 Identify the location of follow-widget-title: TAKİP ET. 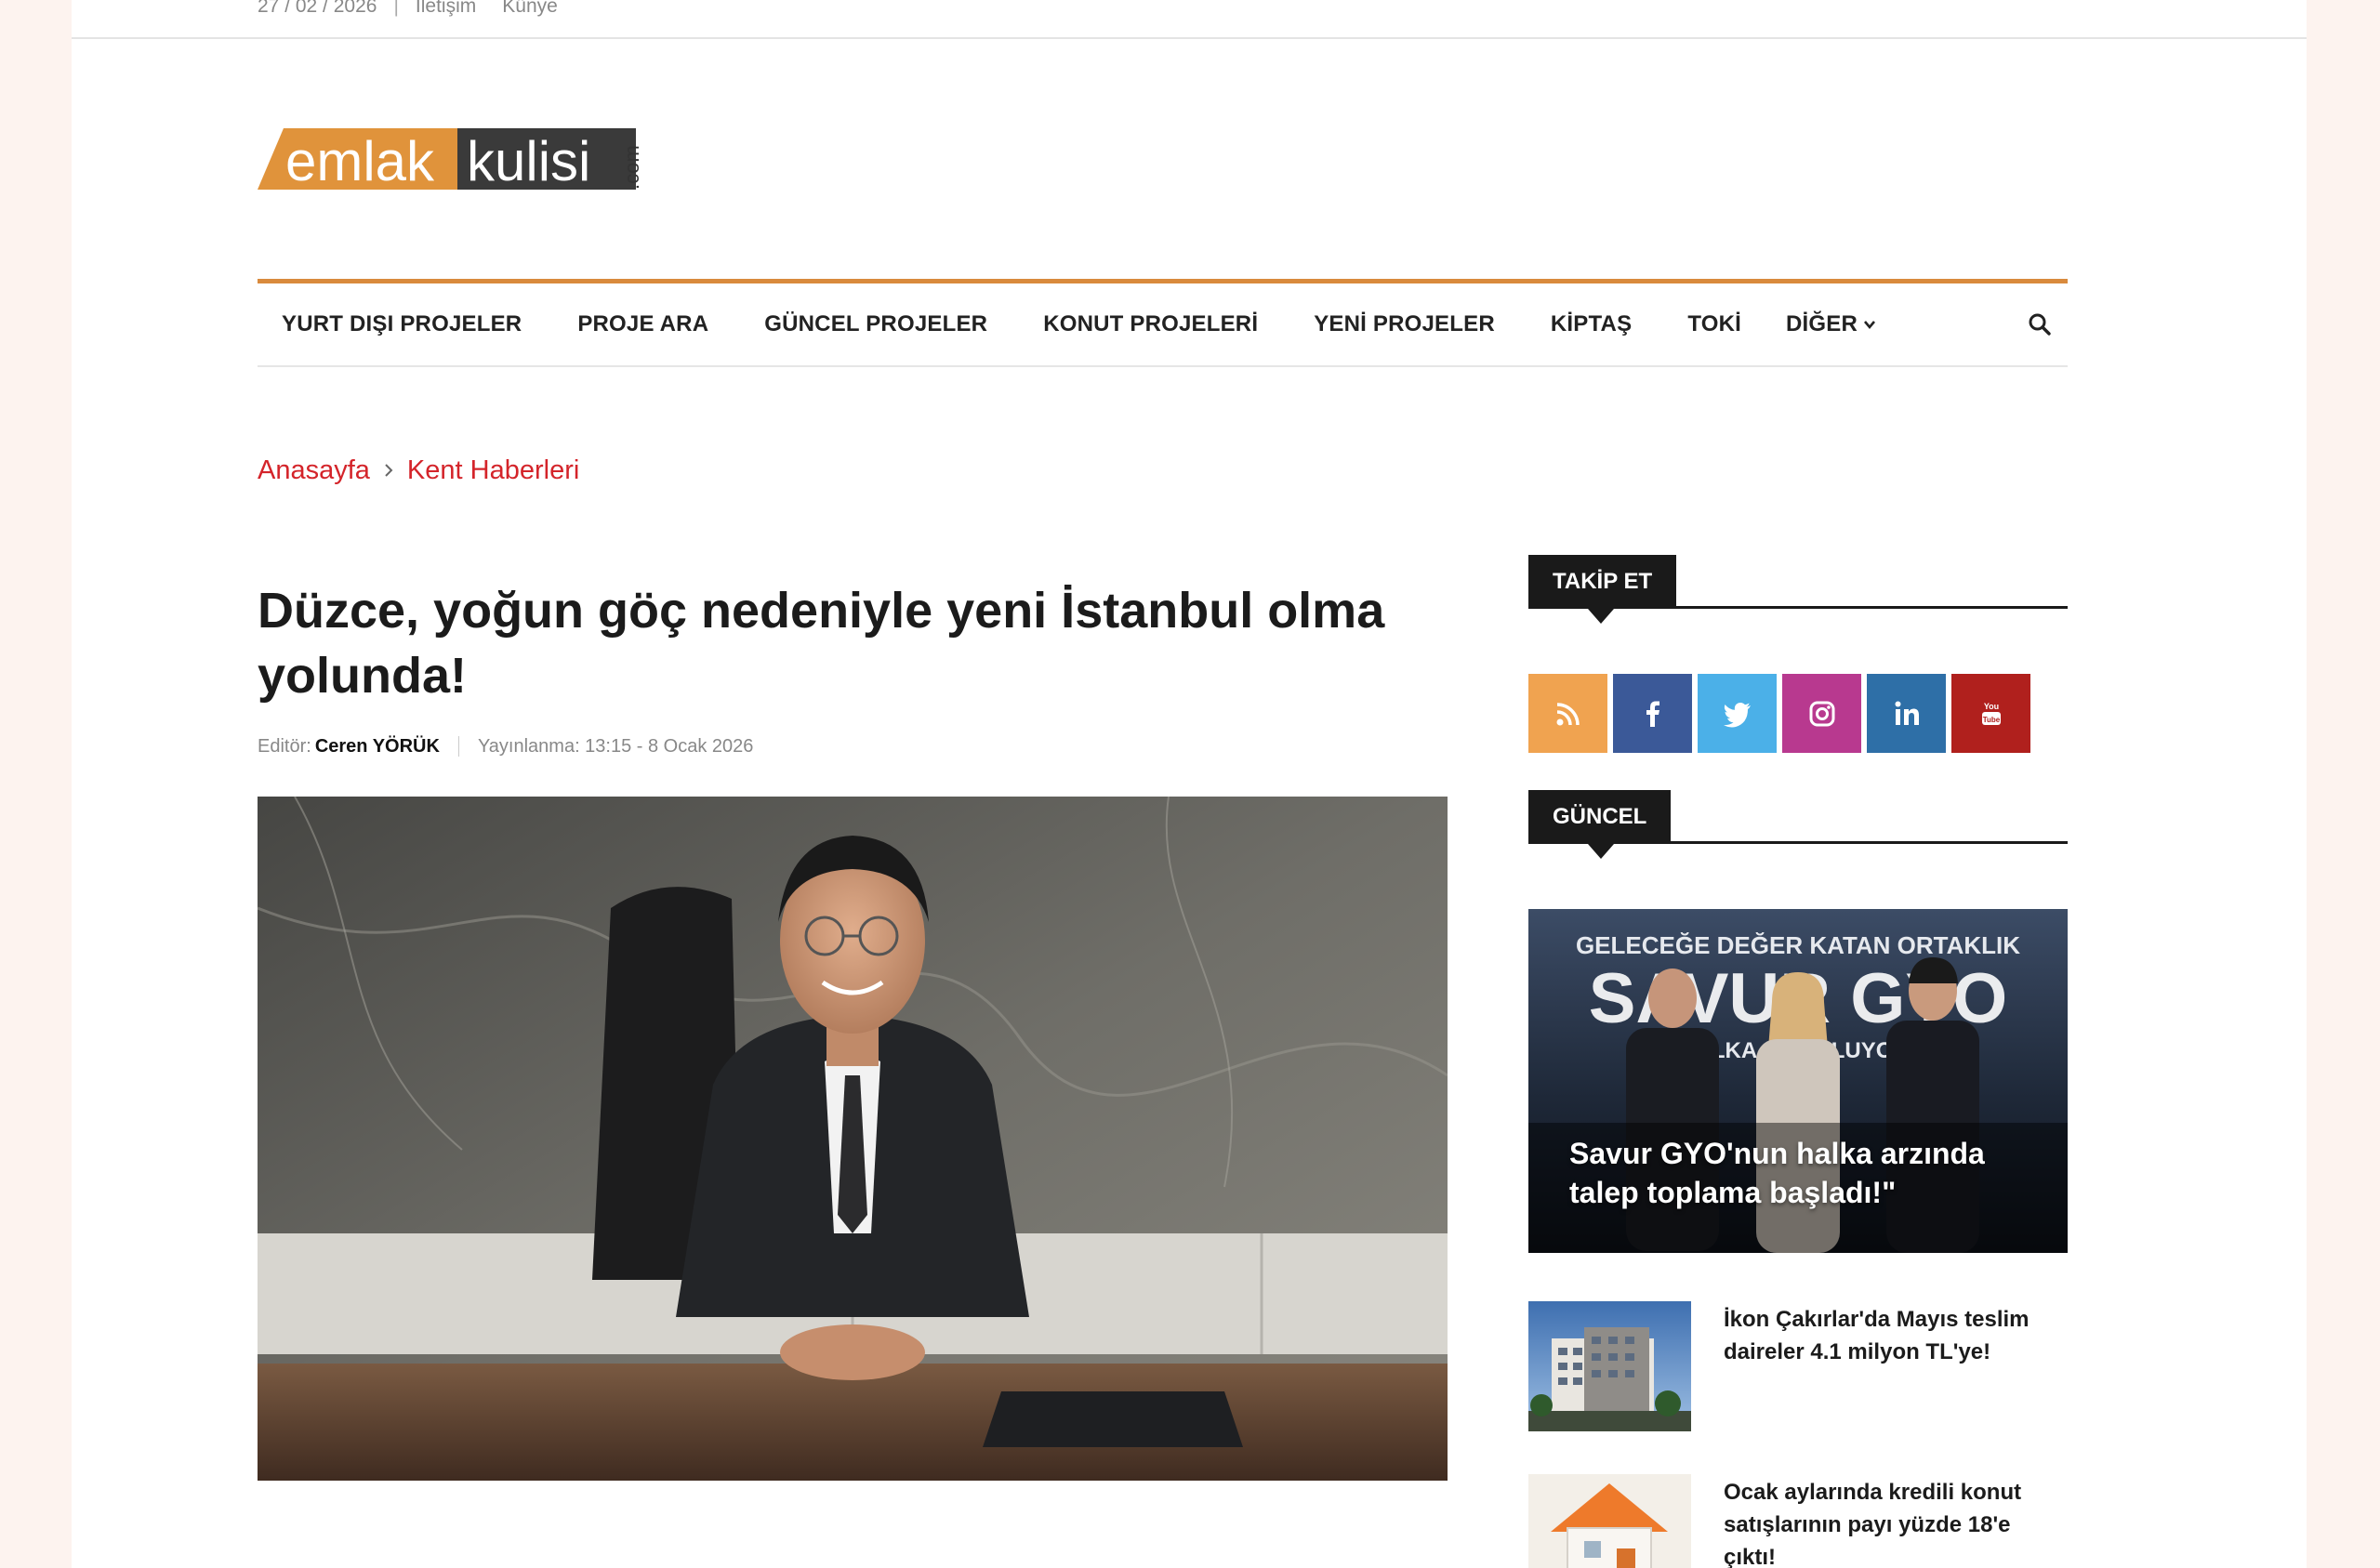
(1602, 590).